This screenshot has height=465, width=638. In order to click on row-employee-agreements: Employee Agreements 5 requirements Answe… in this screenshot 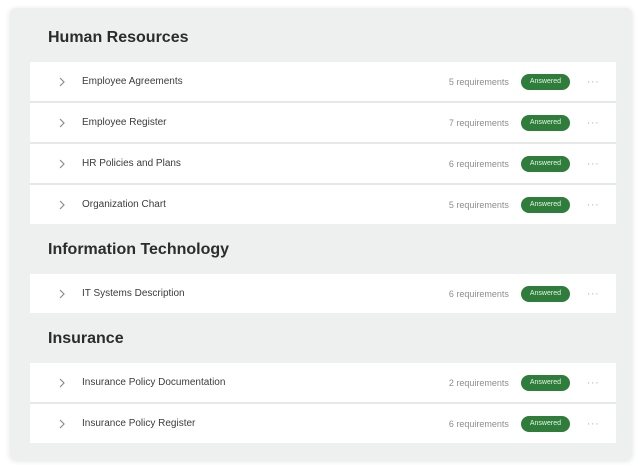, I will do `click(323, 82)`.